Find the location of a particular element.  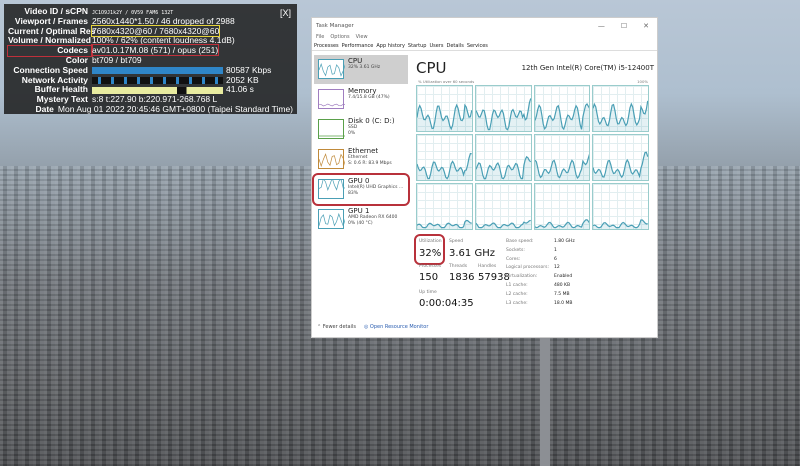

stats-row: Codecs av01.0.17M.08 (571) / opus (251) is located at coordinates (150, 50).